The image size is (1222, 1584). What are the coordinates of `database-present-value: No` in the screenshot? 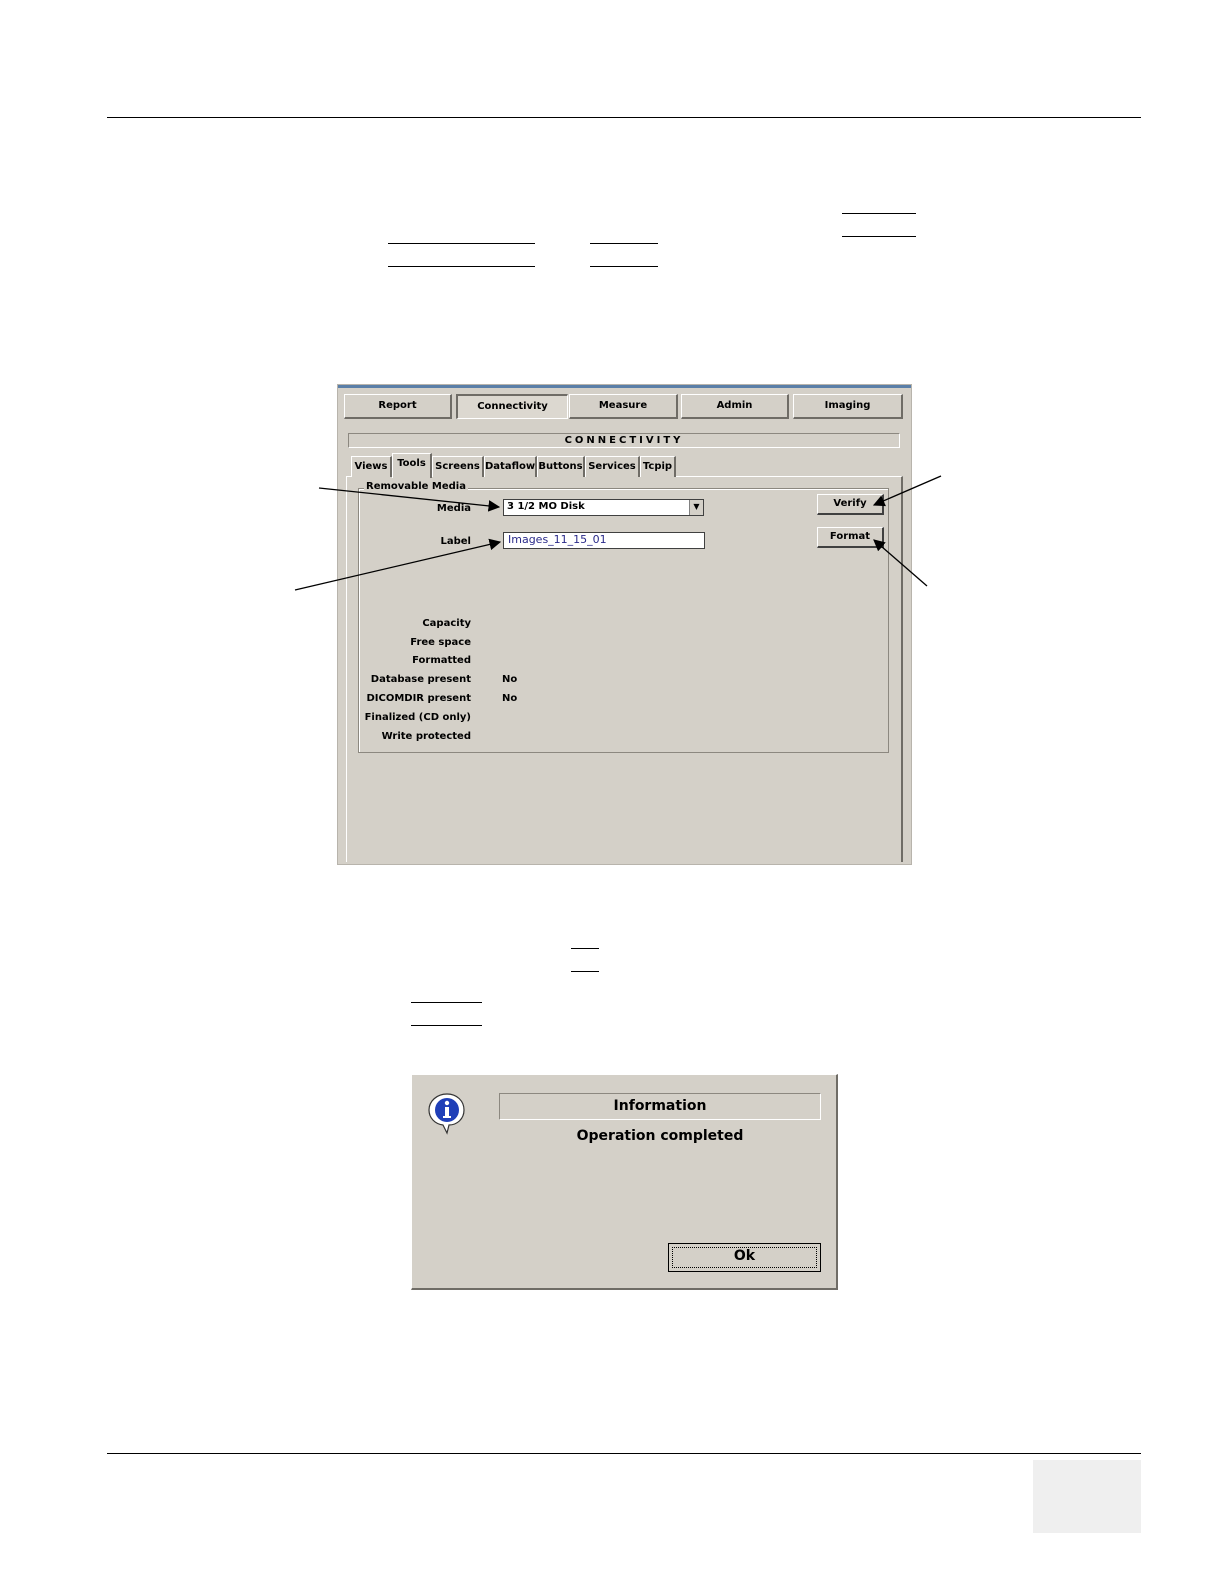 It's located at (510, 679).